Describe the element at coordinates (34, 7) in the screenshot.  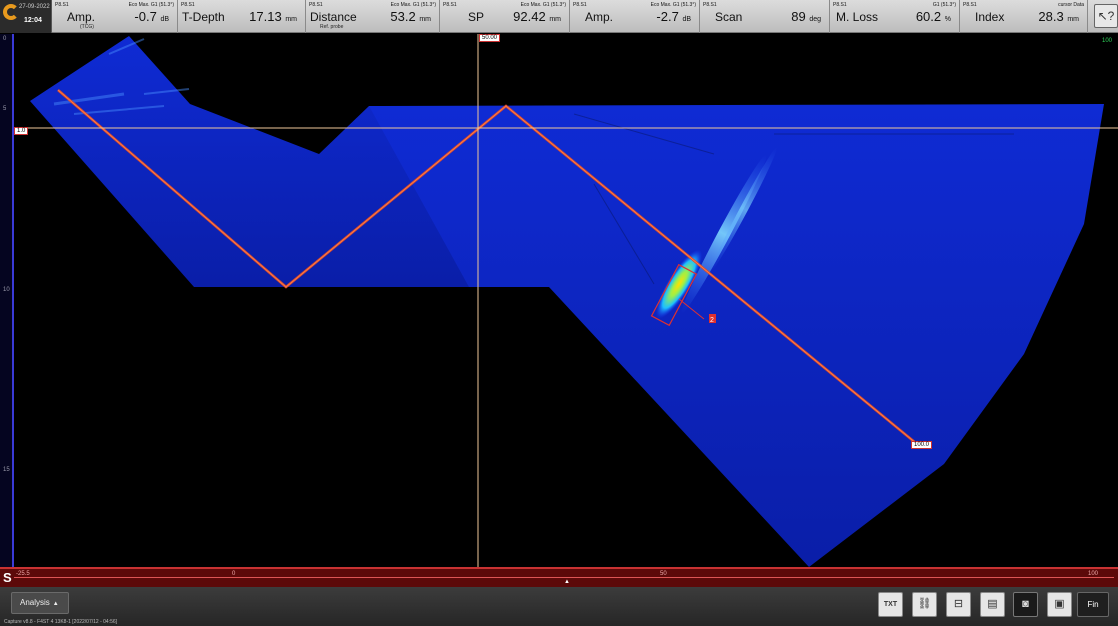
I see `date-label: 27-09-2022` at that location.